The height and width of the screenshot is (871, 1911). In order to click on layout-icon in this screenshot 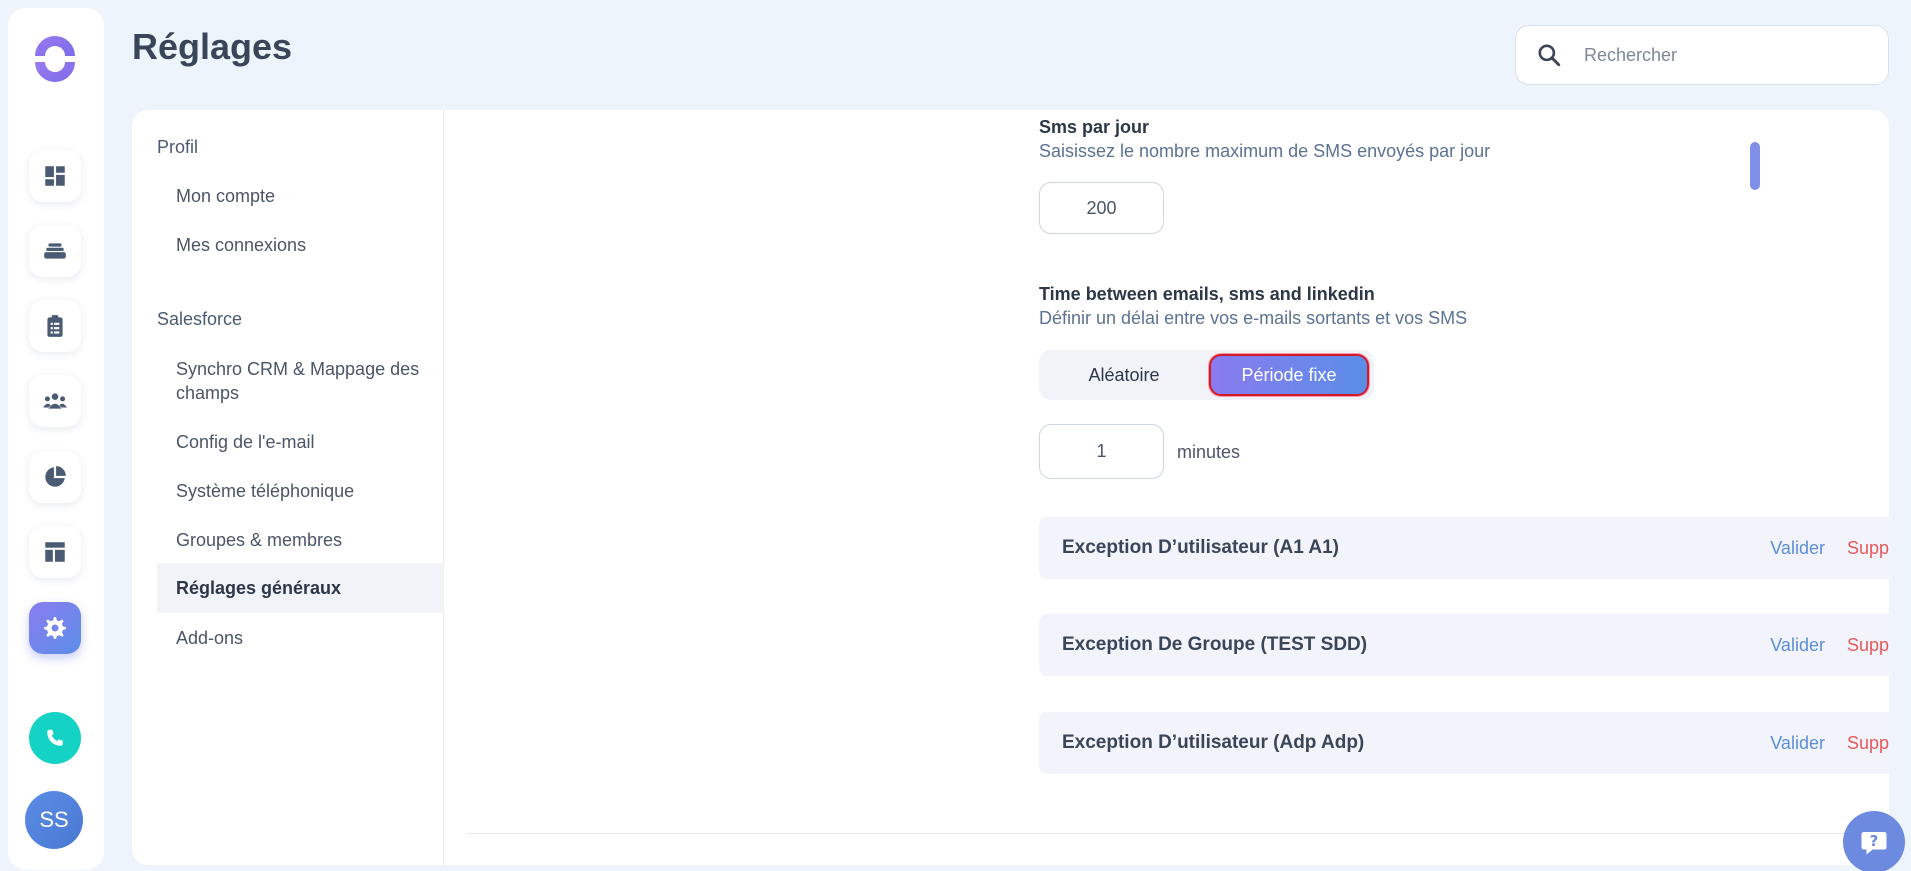, I will do `click(55, 552)`.